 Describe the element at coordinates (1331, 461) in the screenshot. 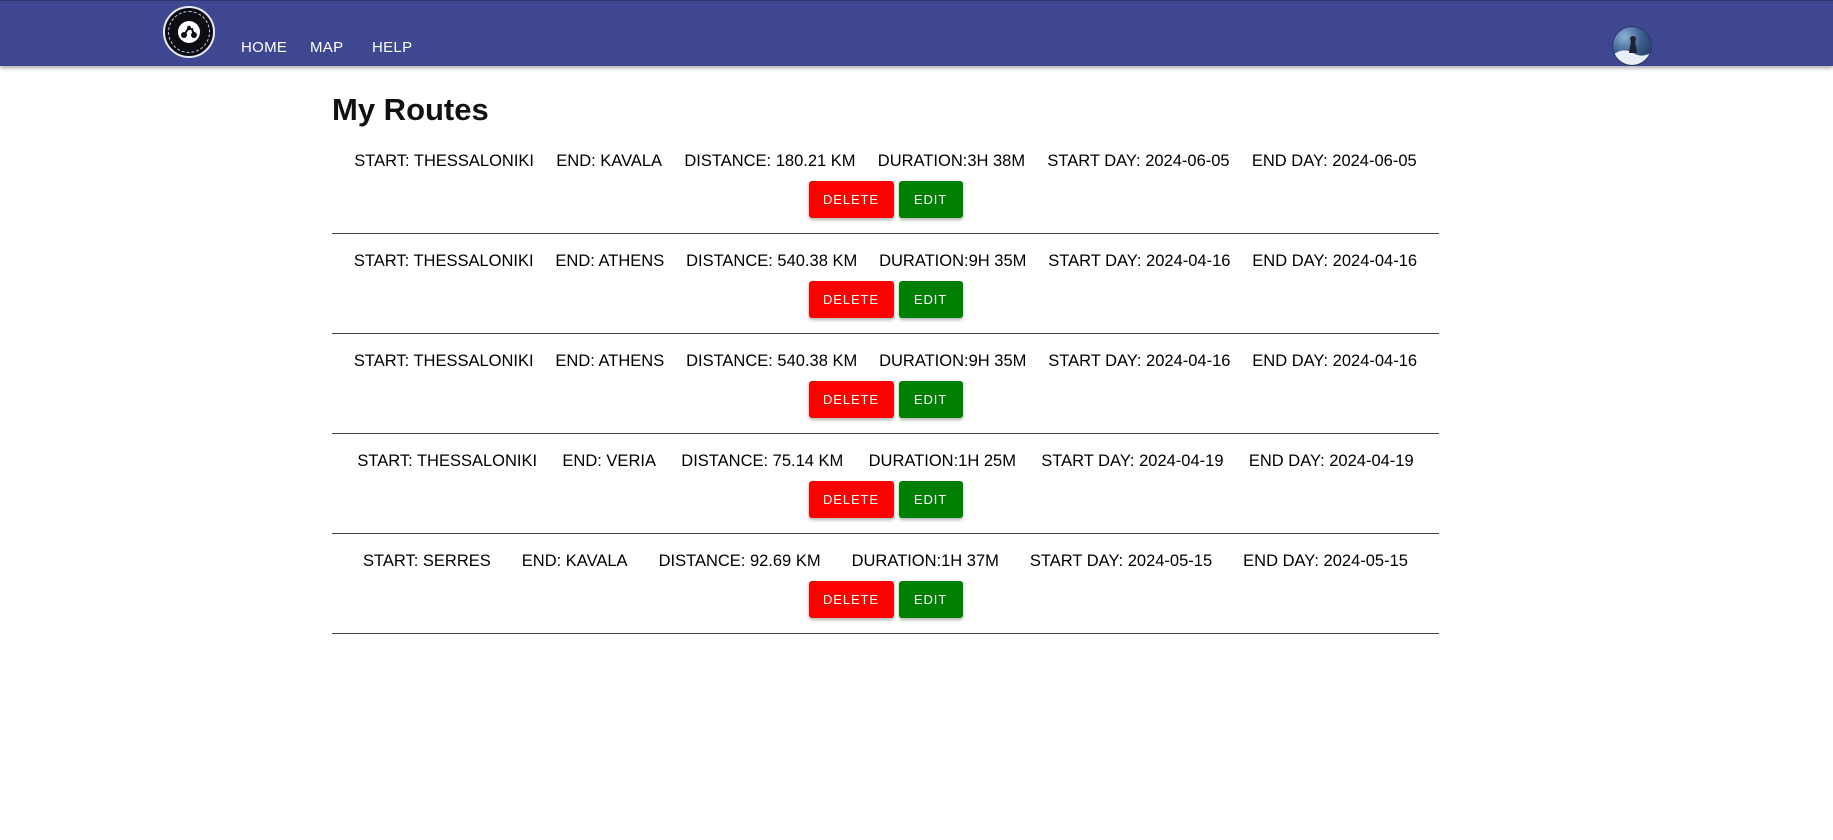

I see `route-end-day: END DAY: 2024-04-19` at that location.